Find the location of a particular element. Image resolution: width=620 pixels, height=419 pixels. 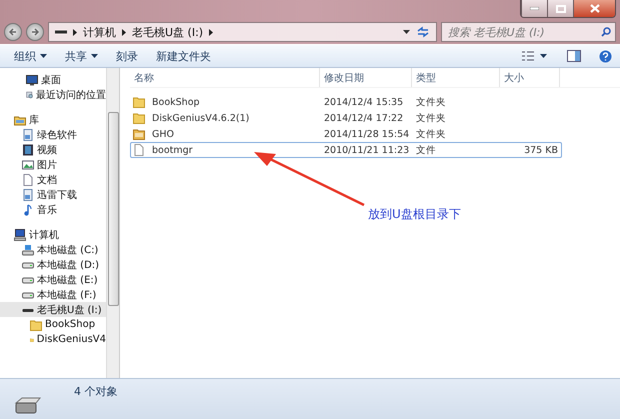

file-row: BookShop 2014/12/4 15:35 文件夹 is located at coordinates (346, 102).